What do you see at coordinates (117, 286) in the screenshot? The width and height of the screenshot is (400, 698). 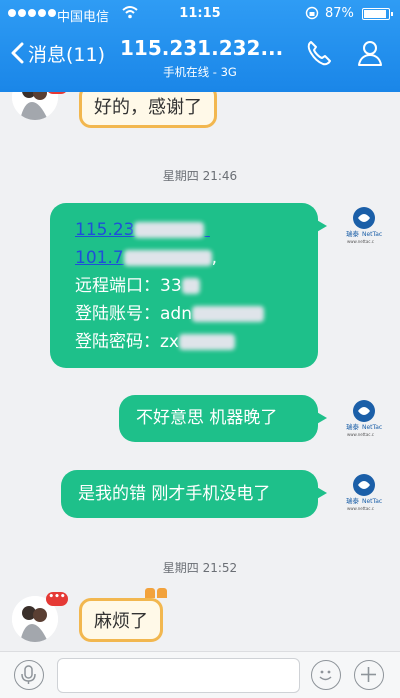 I see `field-label: 远程端口：` at bounding box center [117, 286].